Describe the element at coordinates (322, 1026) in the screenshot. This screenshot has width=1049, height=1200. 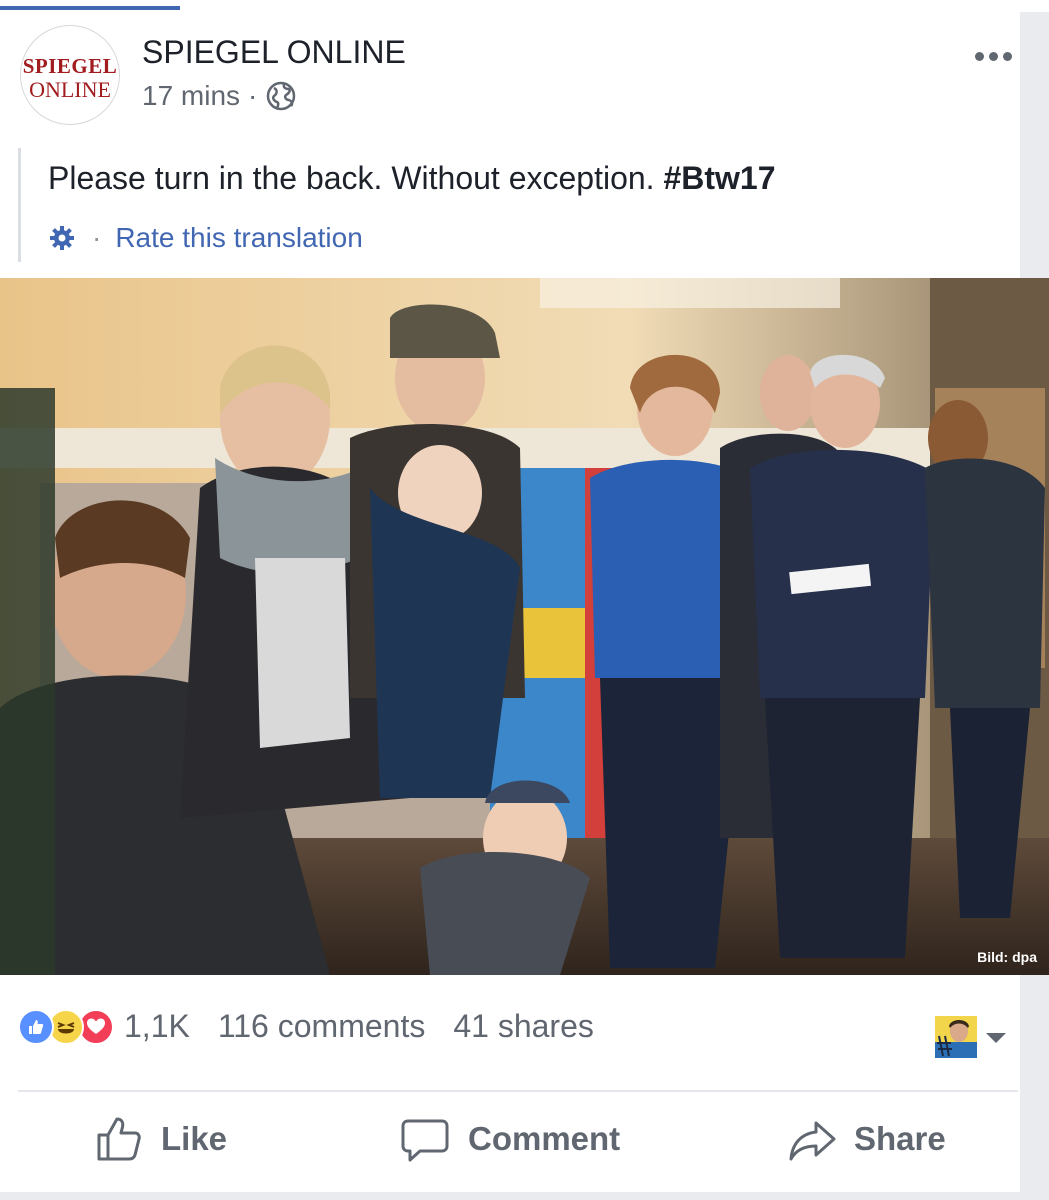
I see `comment-count: 116 comments` at that location.